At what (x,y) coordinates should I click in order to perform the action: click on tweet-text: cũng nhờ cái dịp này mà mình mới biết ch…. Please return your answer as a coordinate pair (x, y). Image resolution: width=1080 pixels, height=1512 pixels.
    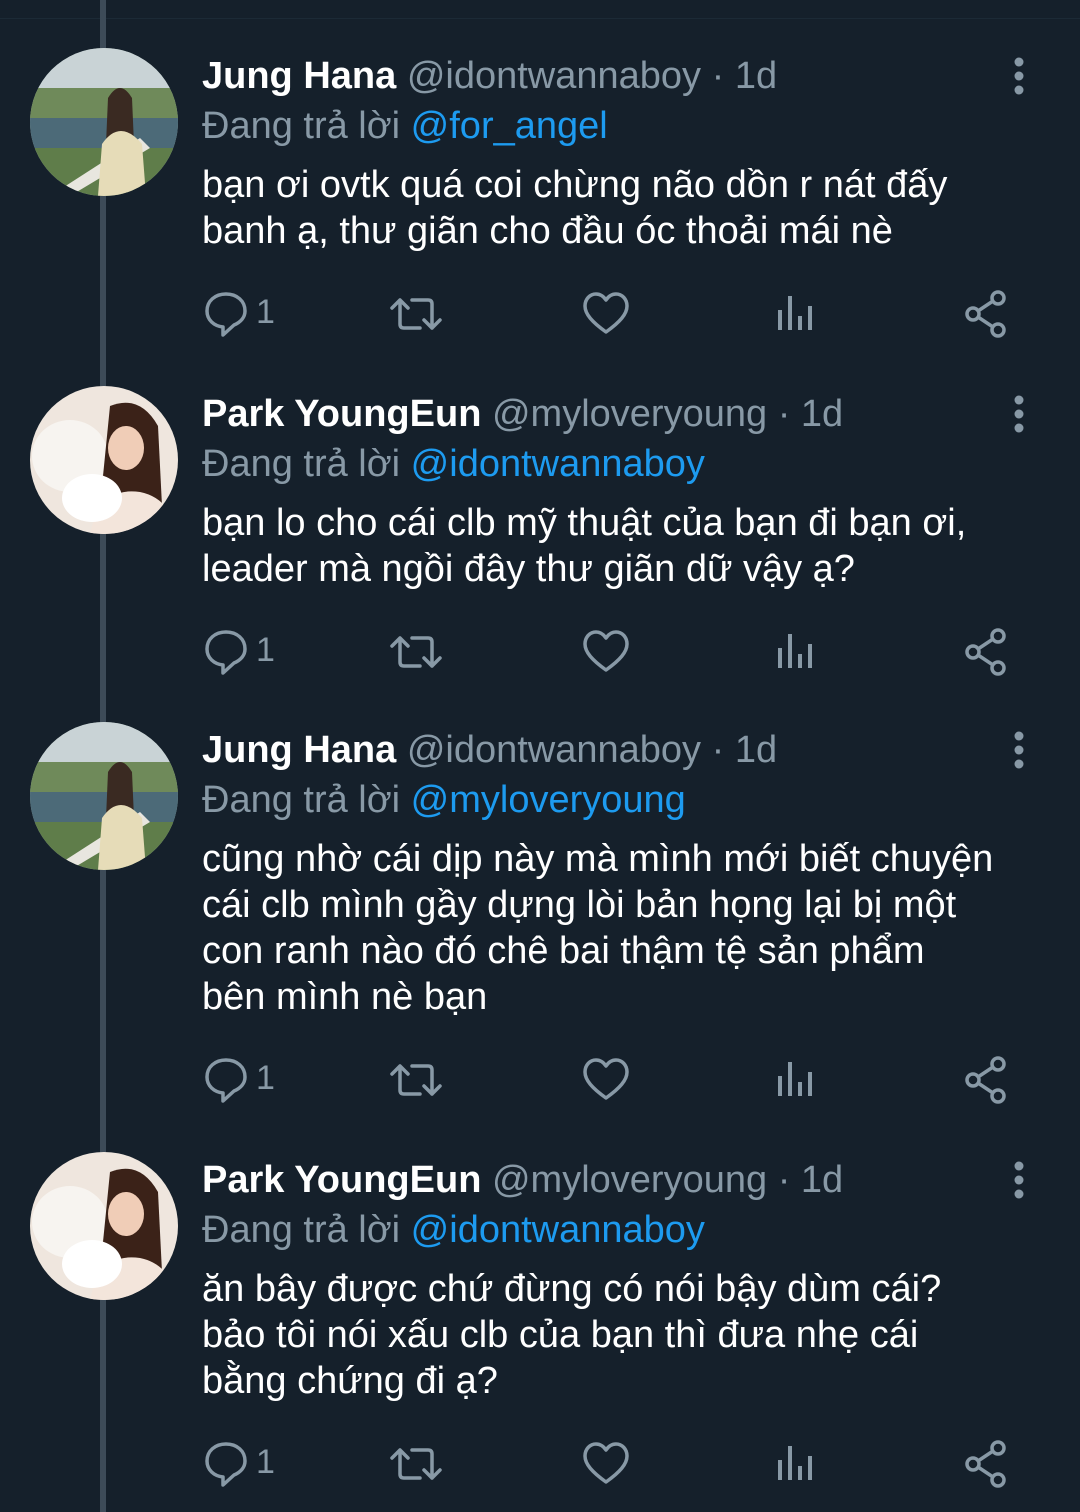
    Looking at the image, I should click on (622, 928).